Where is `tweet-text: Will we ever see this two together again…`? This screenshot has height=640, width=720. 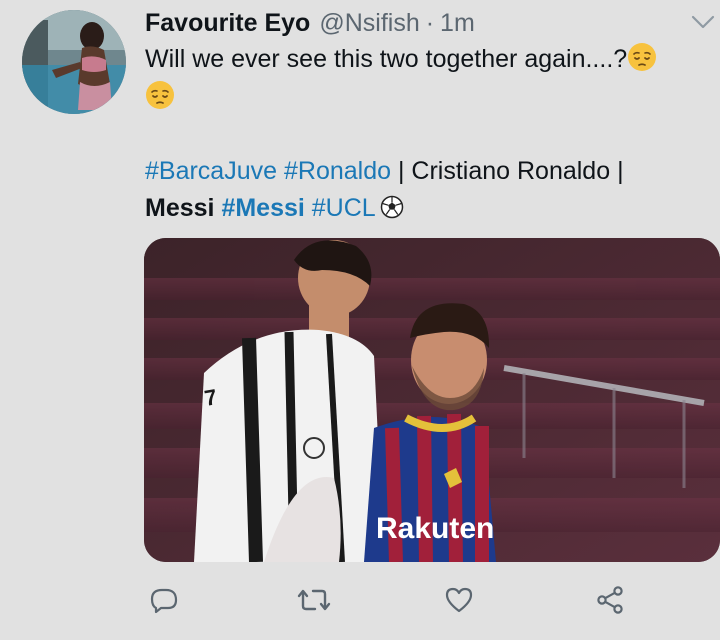
tweet-text: Will we ever see this two together again… is located at coordinates (430, 78).